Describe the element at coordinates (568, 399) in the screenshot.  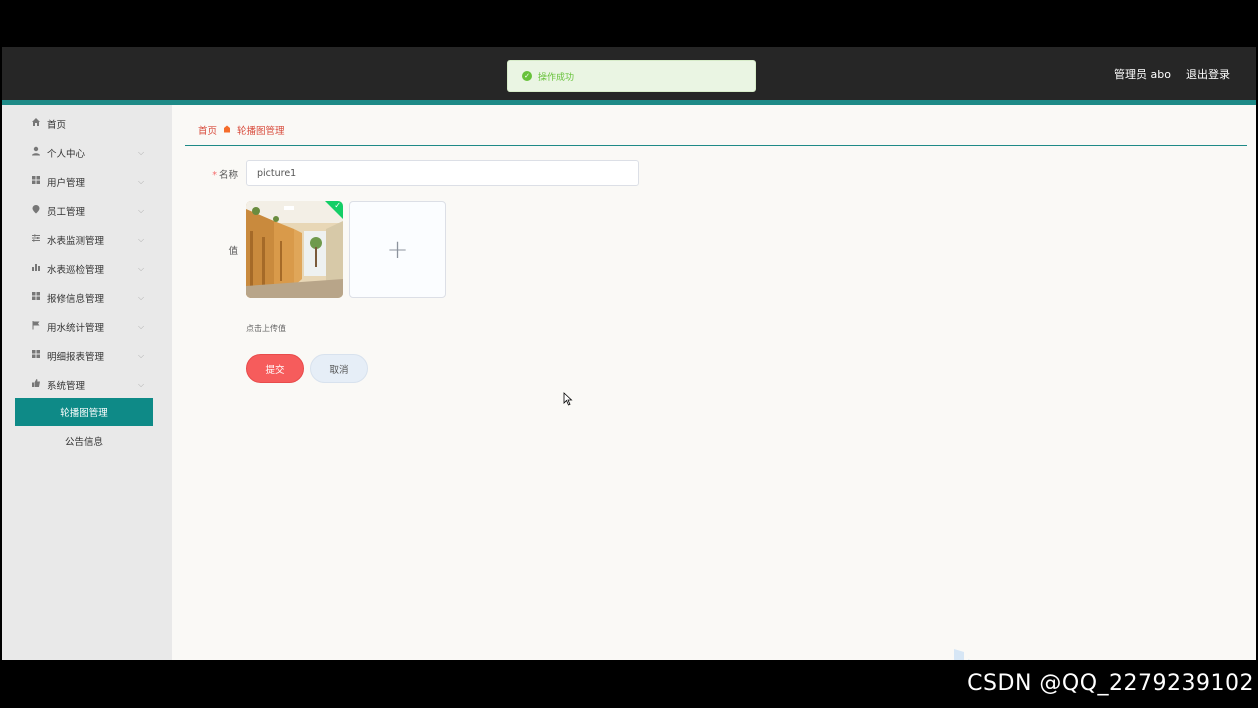
I see `mouse-cursor-icon` at that location.